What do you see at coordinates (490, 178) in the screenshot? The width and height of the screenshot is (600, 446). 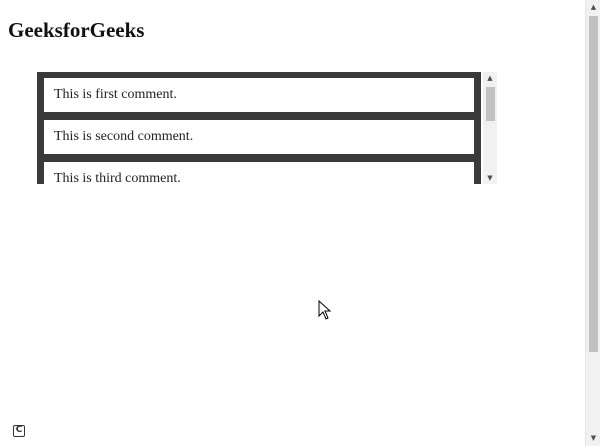 I see `scroll-down-arrow-icon: ▼` at bounding box center [490, 178].